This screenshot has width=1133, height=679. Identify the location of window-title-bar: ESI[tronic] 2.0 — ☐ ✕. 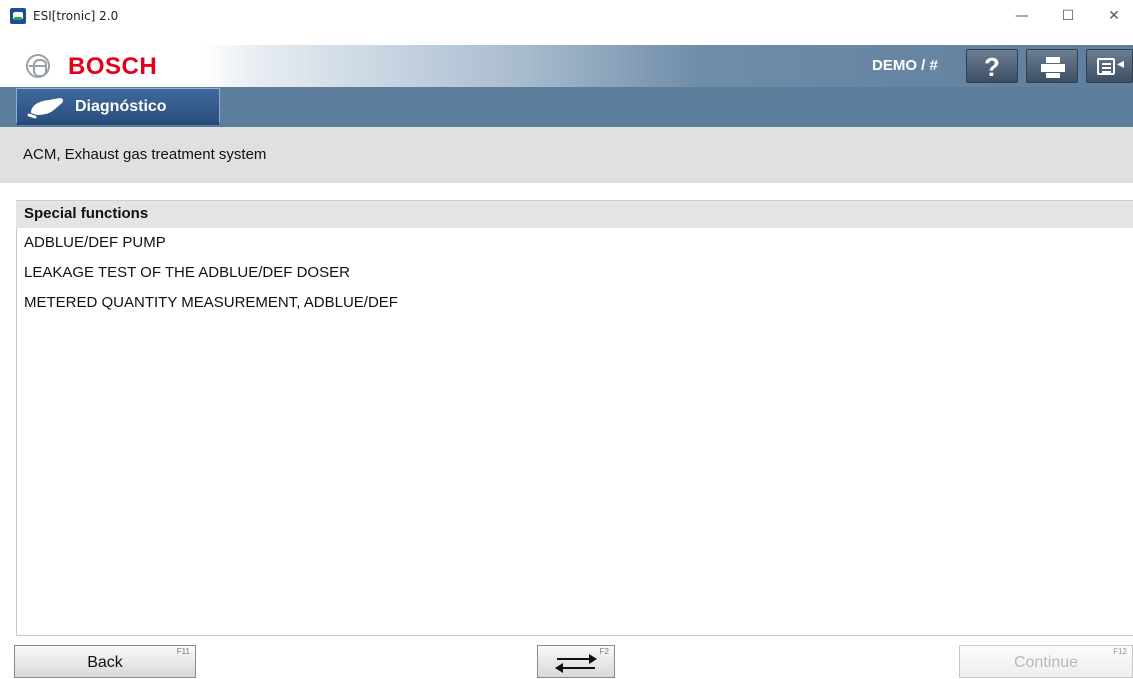
(566, 16).